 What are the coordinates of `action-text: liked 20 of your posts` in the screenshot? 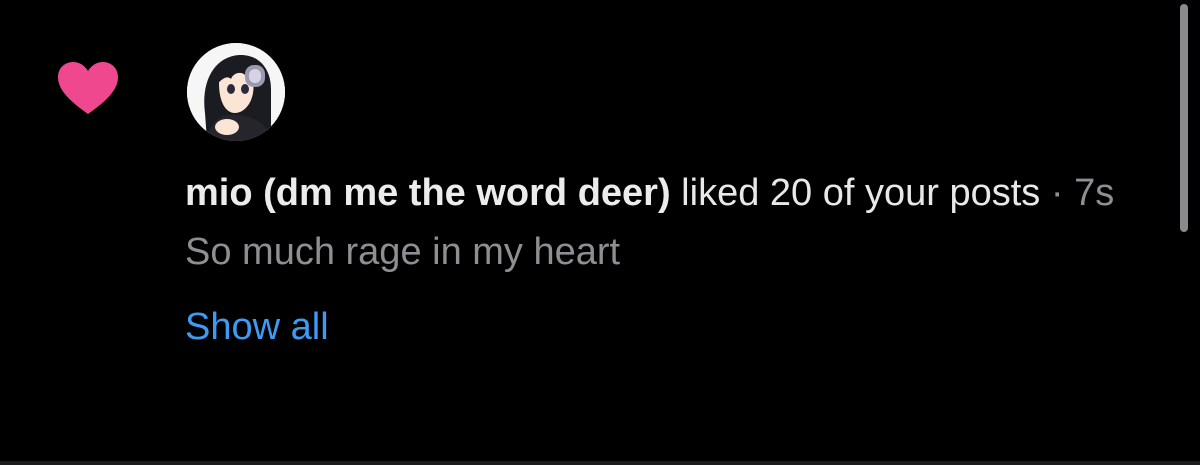 It's located at (855, 193).